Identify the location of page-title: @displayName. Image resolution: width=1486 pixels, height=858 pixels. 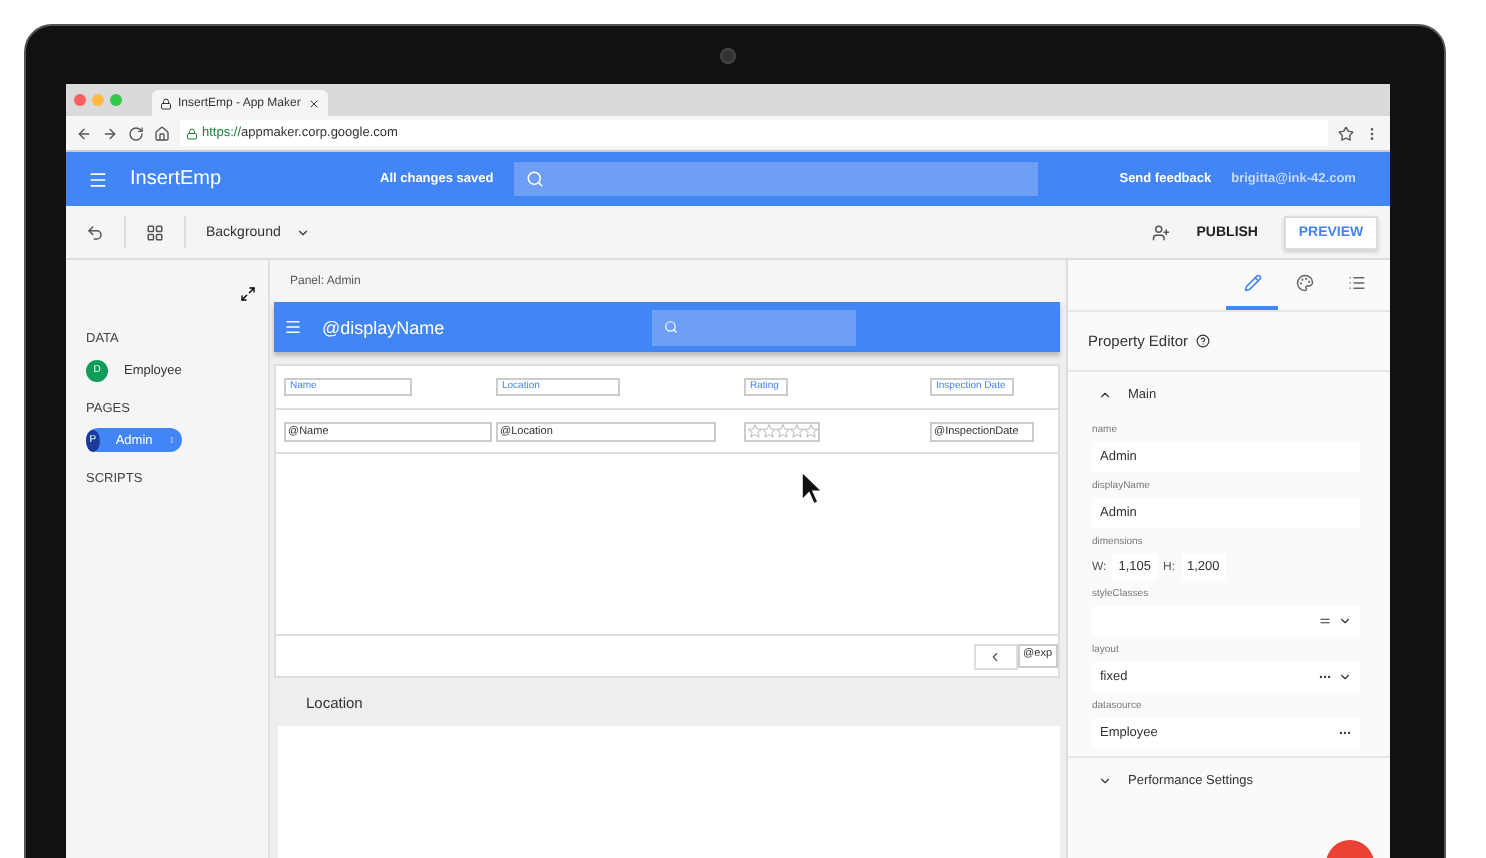
(384, 327).